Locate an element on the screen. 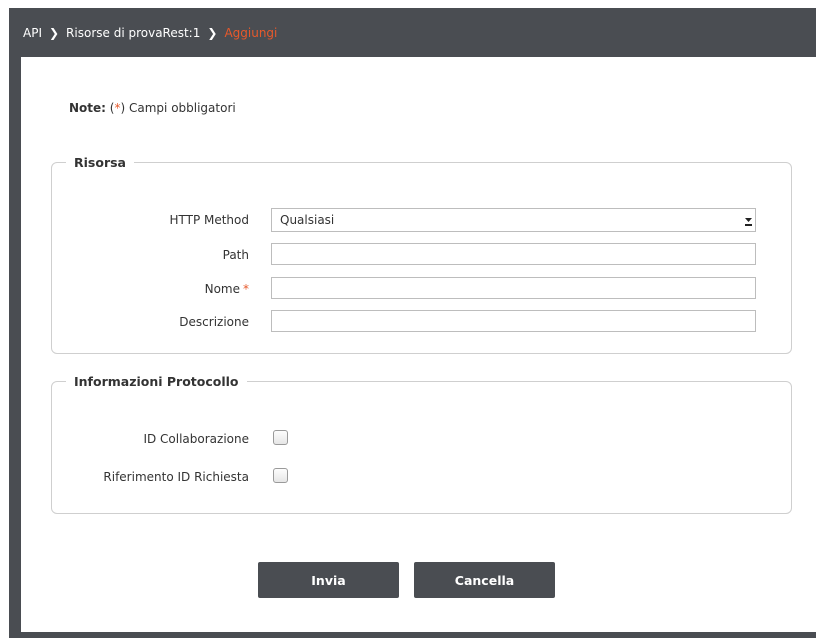 The image size is (816, 638). protocollo-legend: Informazioni Protocollo is located at coordinates (156, 381).